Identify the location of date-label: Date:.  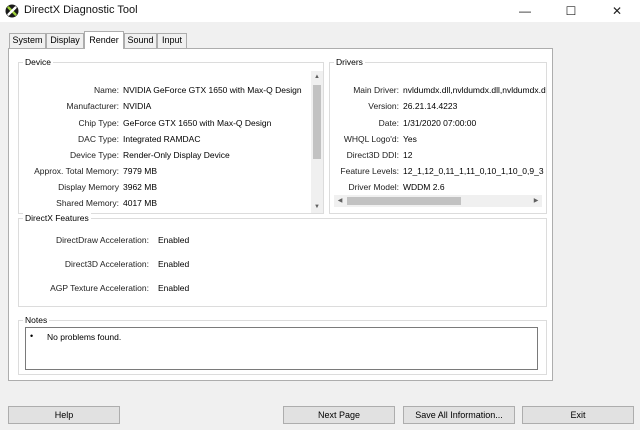
(388, 123).